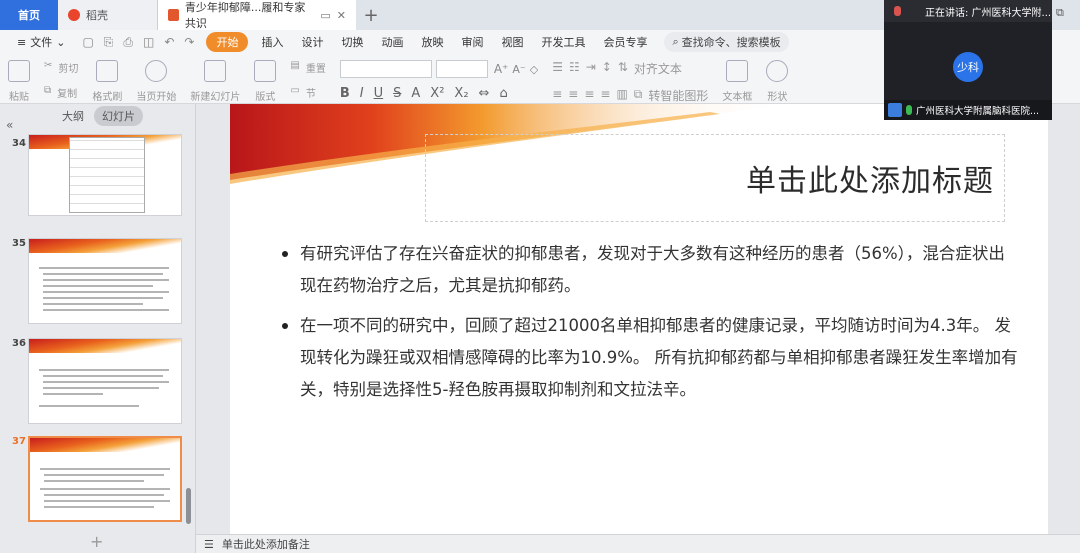  I want to click on cut-button: 剪切, so click(68, 67).